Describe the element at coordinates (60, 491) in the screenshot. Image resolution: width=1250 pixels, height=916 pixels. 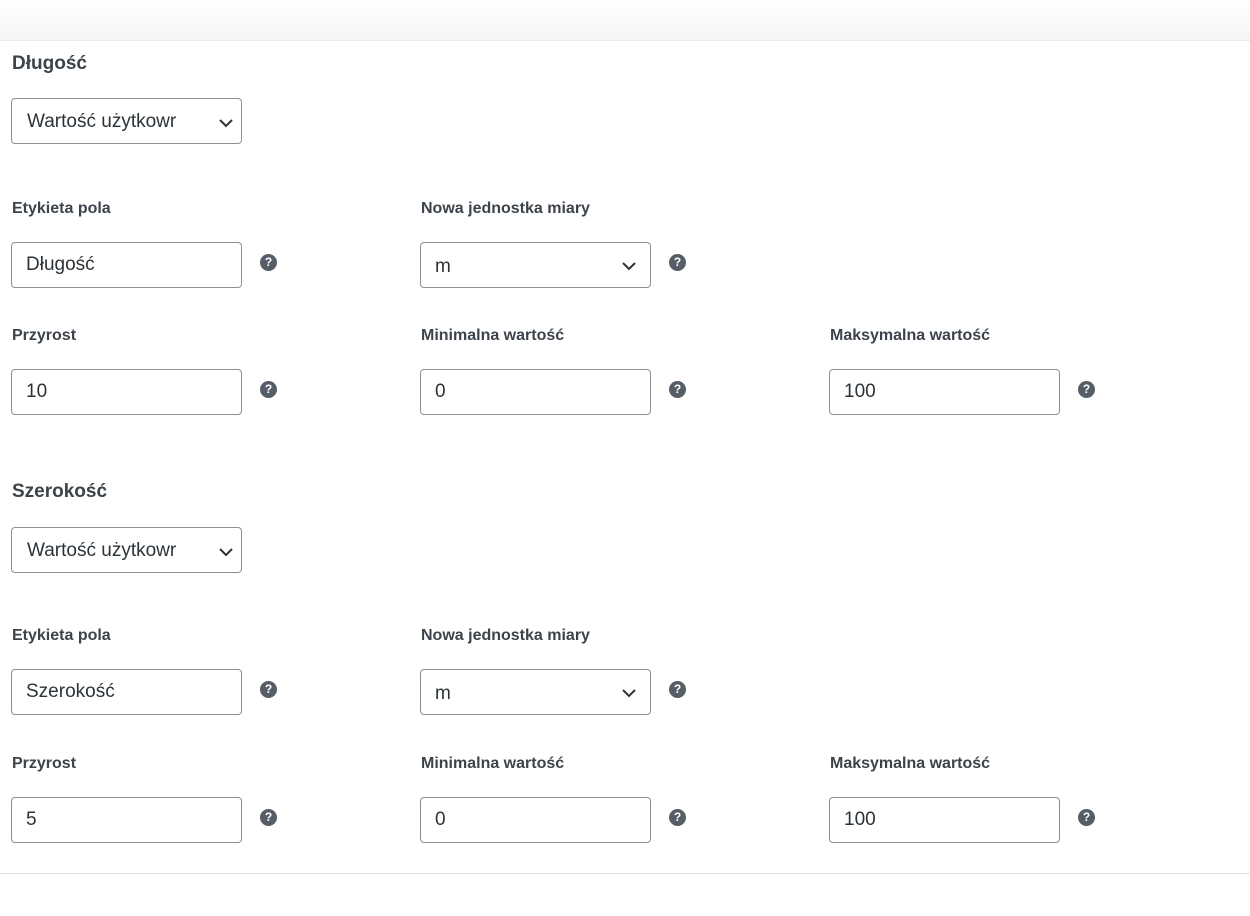
I see `section-title: Szerokość` at that location.